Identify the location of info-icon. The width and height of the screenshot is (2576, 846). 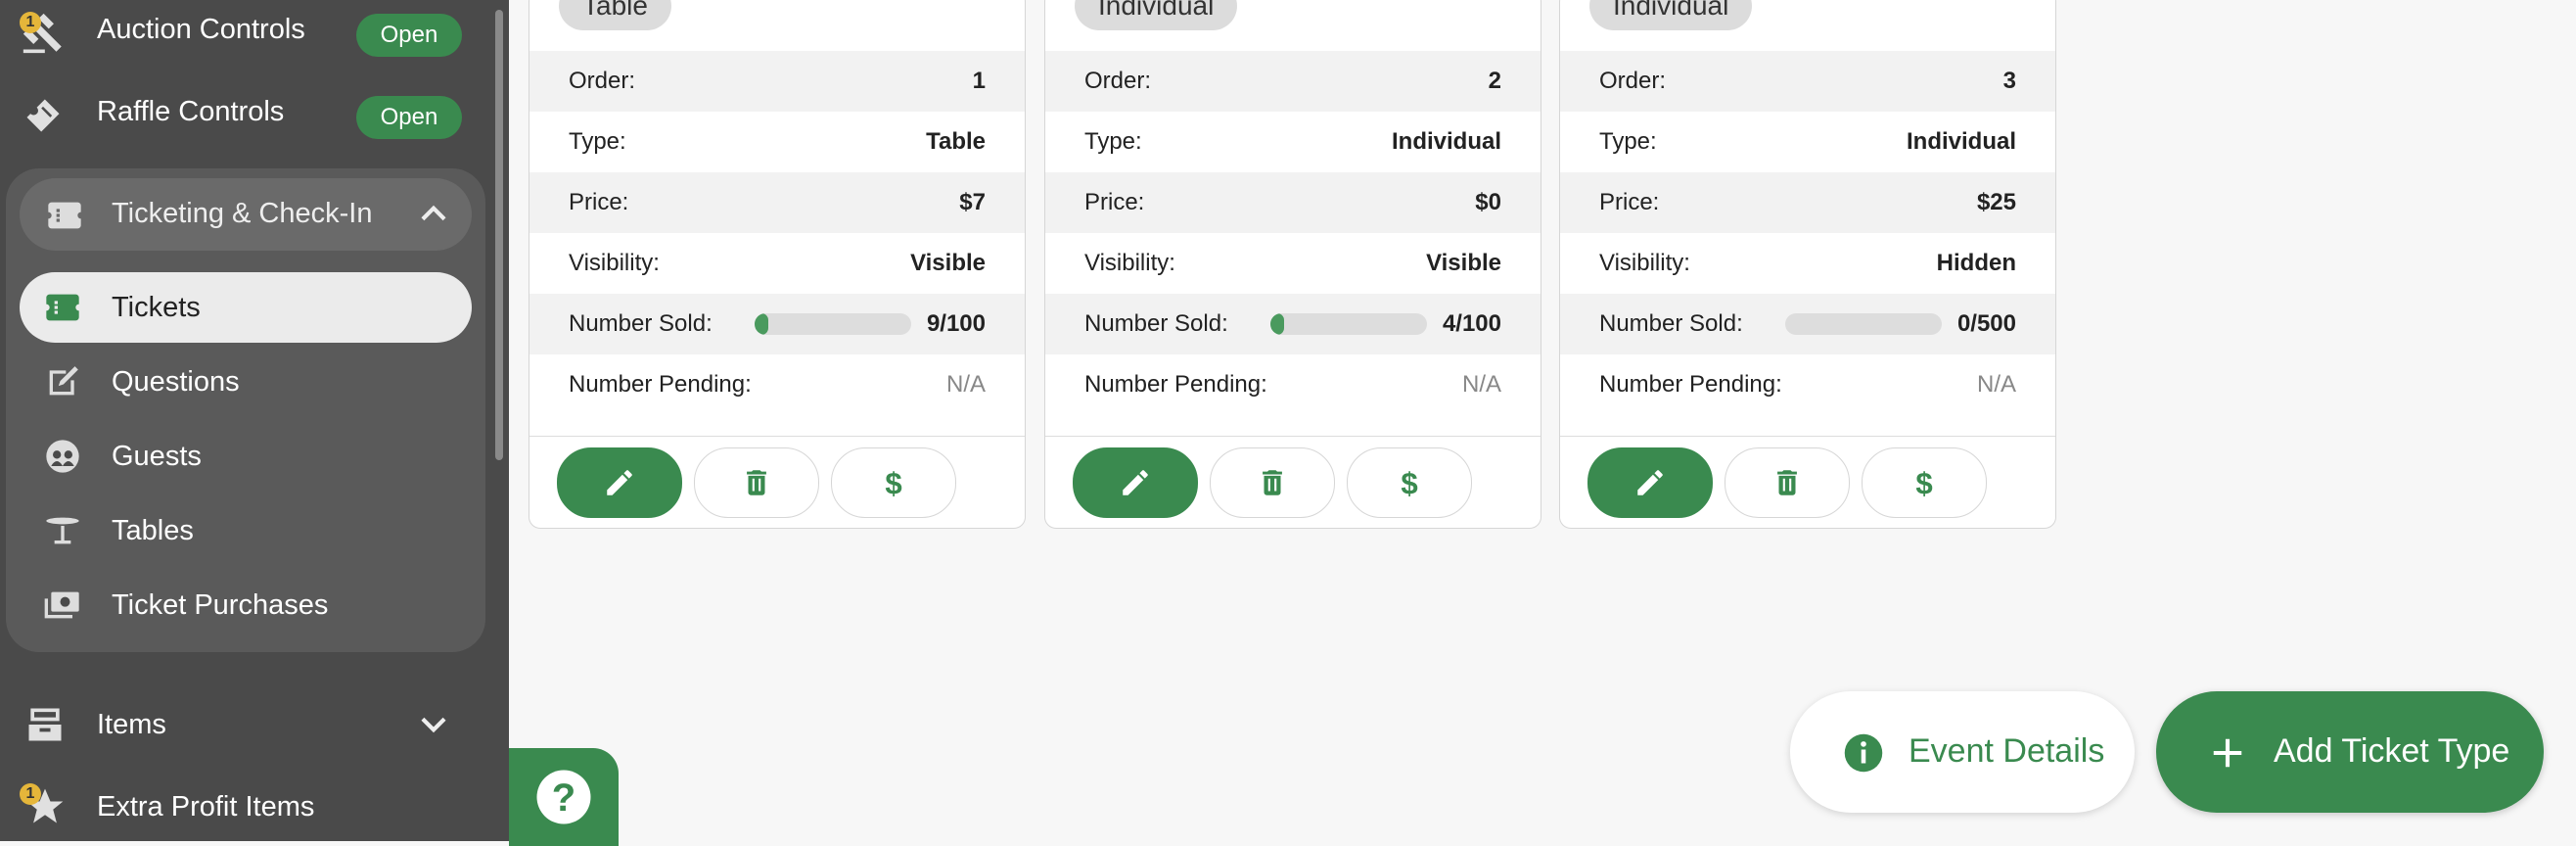
(1863, 753).